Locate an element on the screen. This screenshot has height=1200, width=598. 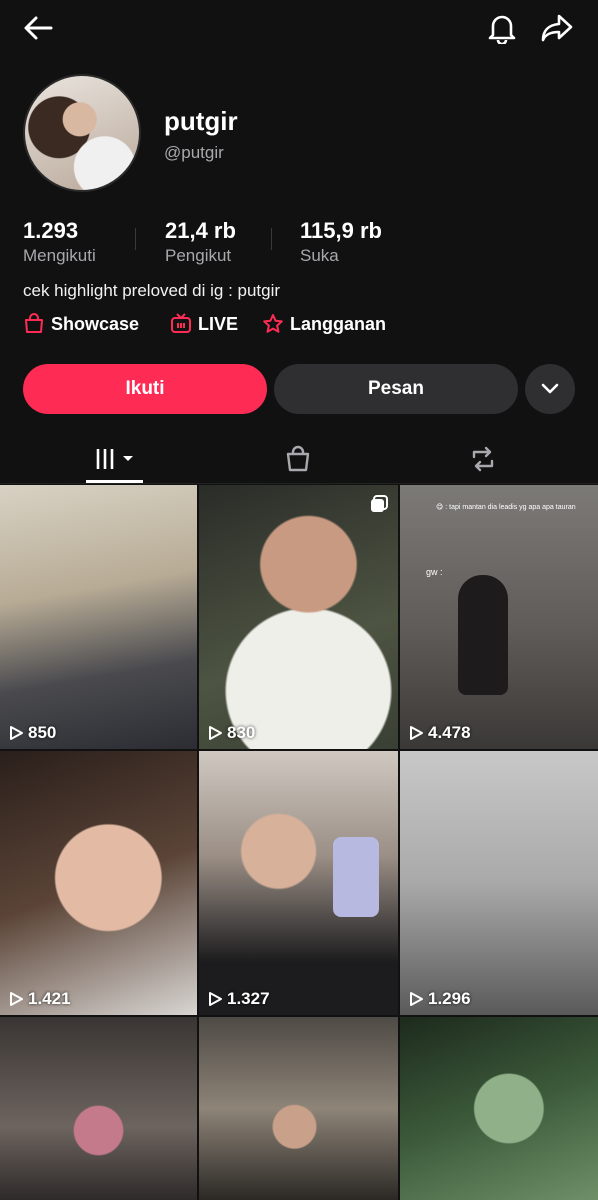
message-button: Pesan is located at coordinates (396, 389).